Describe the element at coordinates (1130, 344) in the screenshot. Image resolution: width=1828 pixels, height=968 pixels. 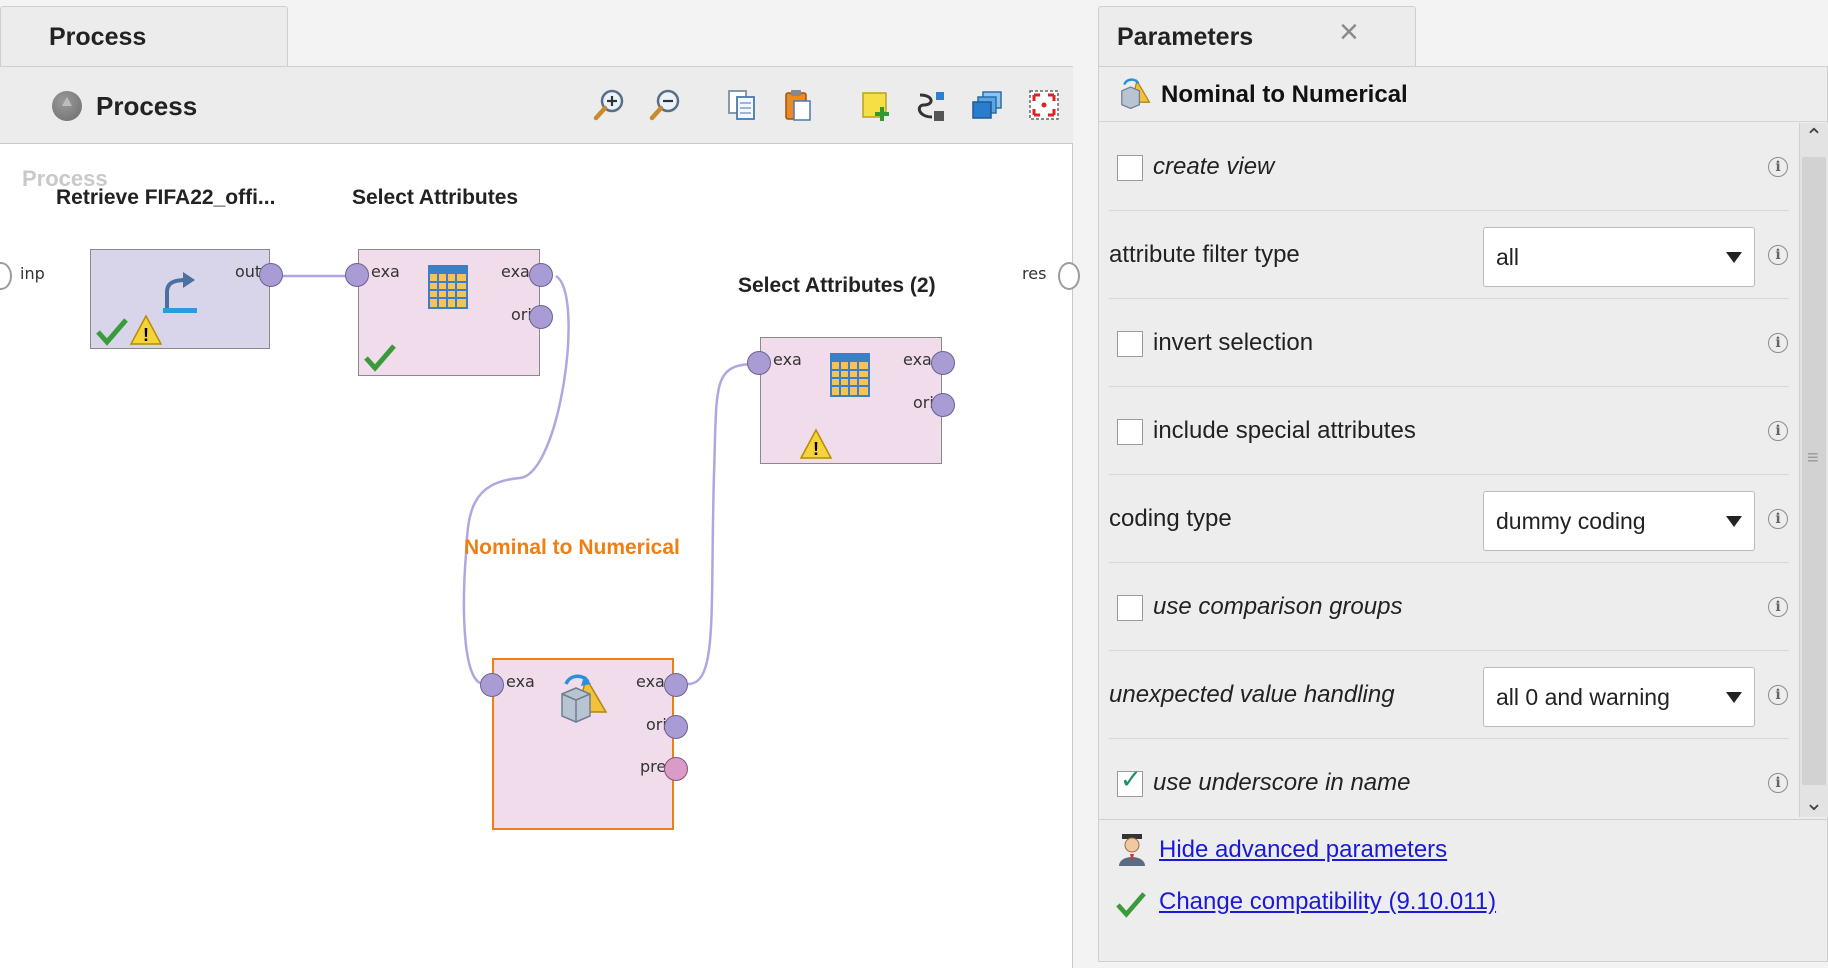
I see `invert-selection-checkbox` at that location.